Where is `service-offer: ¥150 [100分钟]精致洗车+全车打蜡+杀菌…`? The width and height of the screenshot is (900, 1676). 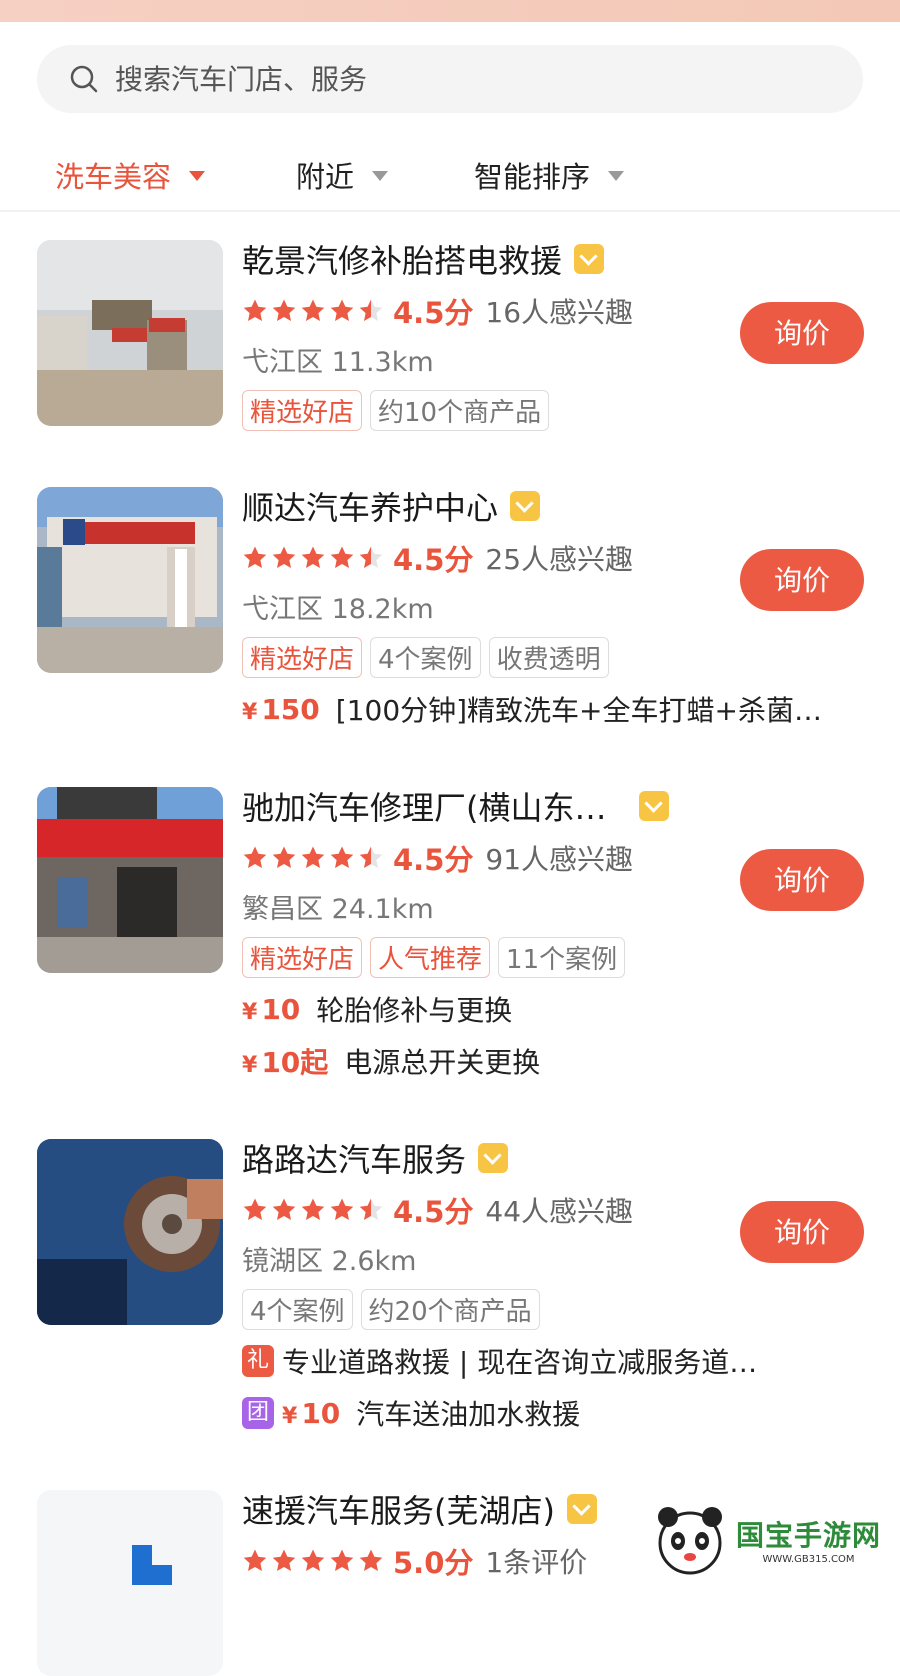 service-offer: ¥150 [100分钟]精致洗车+全车打蜡+杀菌… is located at coordinates (532, 709).